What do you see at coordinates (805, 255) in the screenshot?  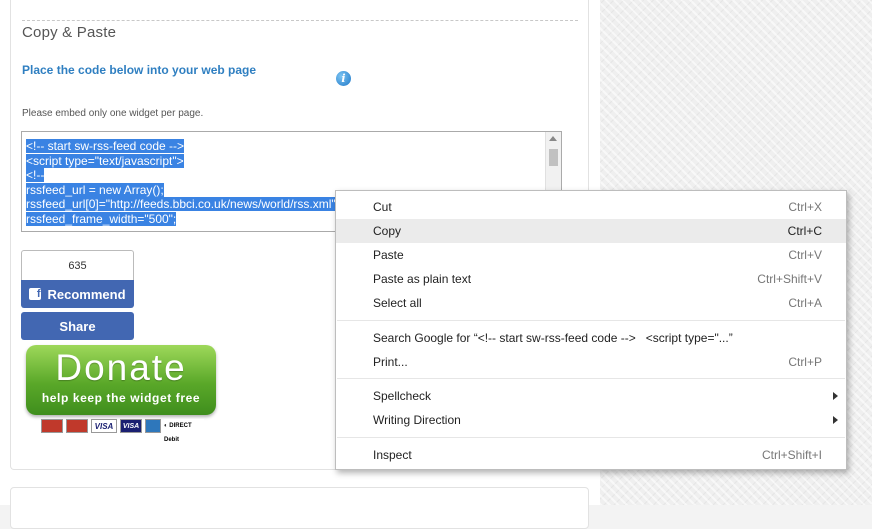 I see `menu-shortcut: Ctrl+V` at bounding box center [805, 255].